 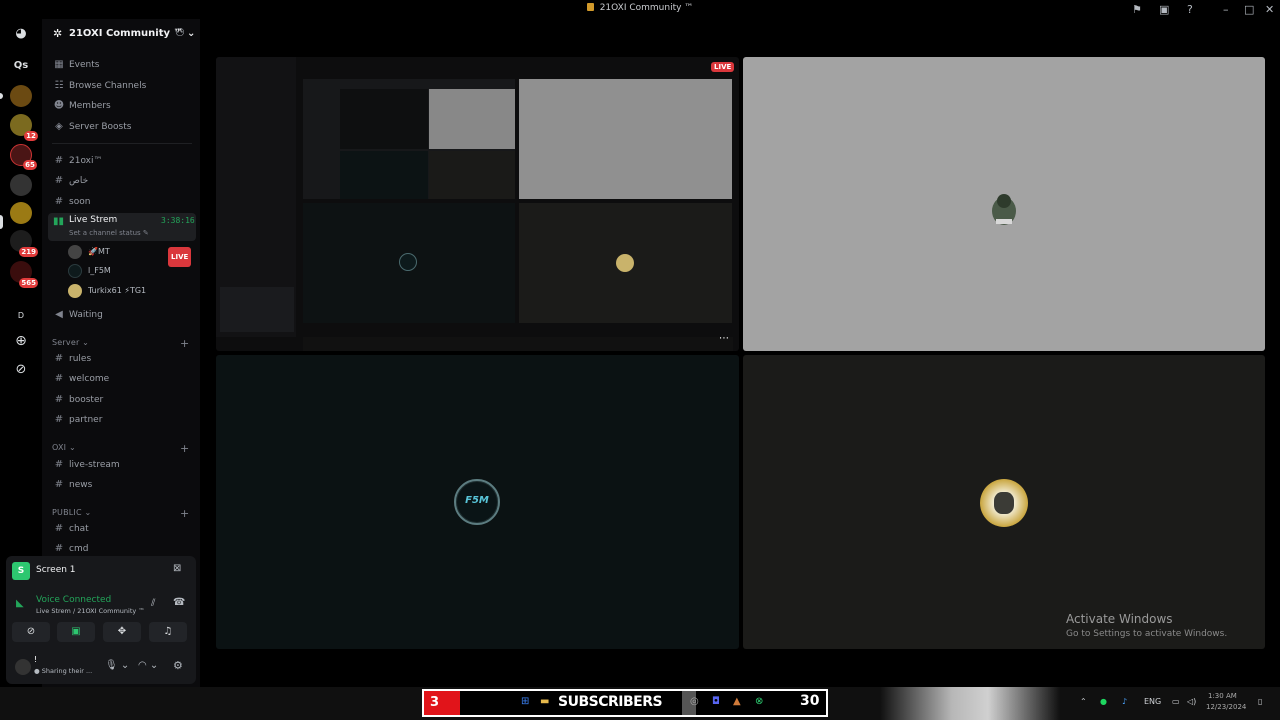 What do you see at coordinates (121, 34) in the screenshot?
I see `guild-header: ✲ 21OXI Community ™ ⌄ ⚇` at bounding box center [121, 34].